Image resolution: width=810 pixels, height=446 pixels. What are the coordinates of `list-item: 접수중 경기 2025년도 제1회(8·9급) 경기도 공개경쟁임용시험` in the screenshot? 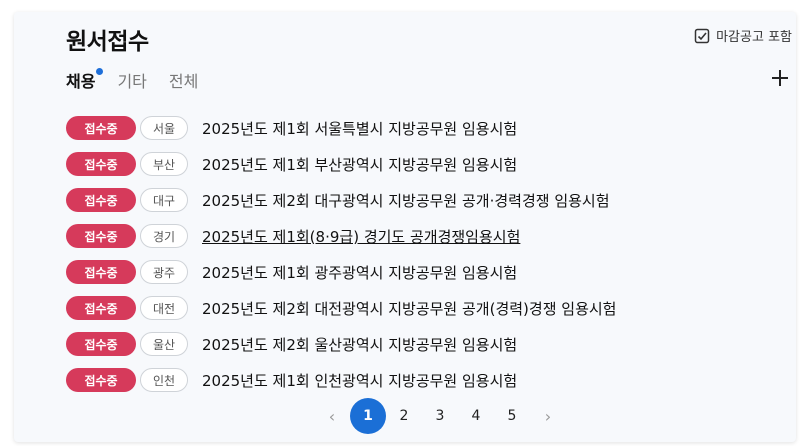 It's located at (426, 236).